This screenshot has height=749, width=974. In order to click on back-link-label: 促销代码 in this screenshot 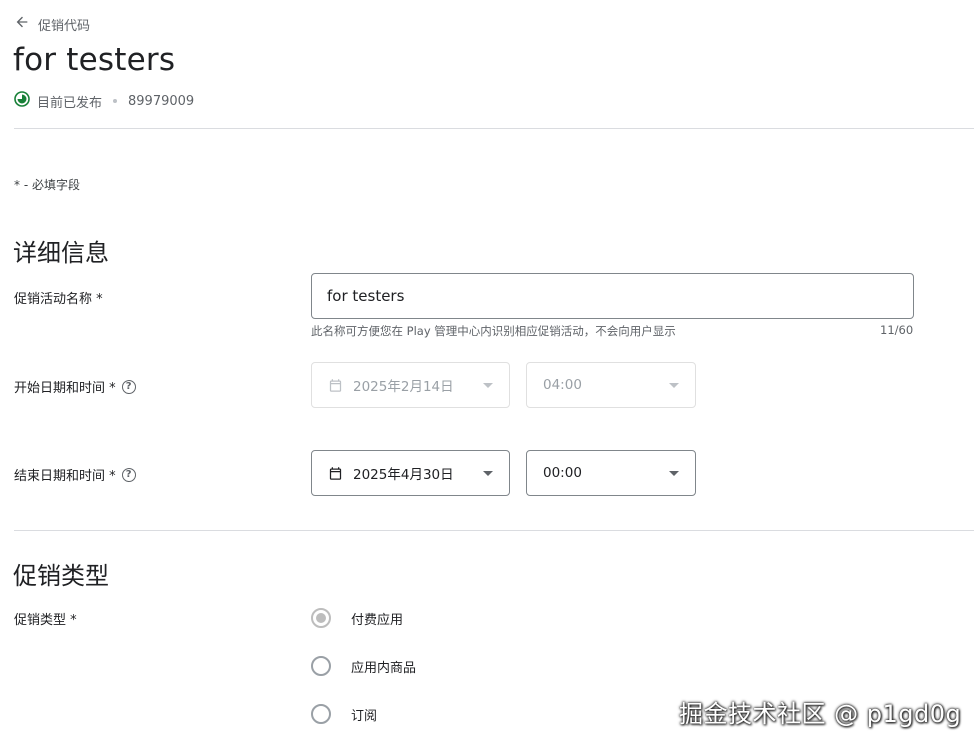, I will do `click(64, 26)`.